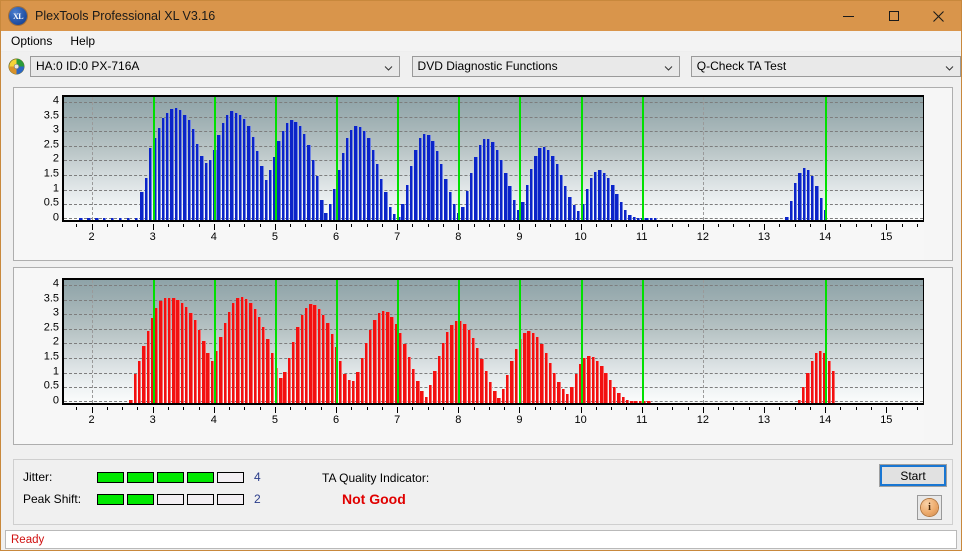 The height and width of the screenshot is (551, 962). What do you see at coordinates (397, 237) in the screenshot?
I see `x-axis-tick-label: 7` at bounding box center [397, 237].